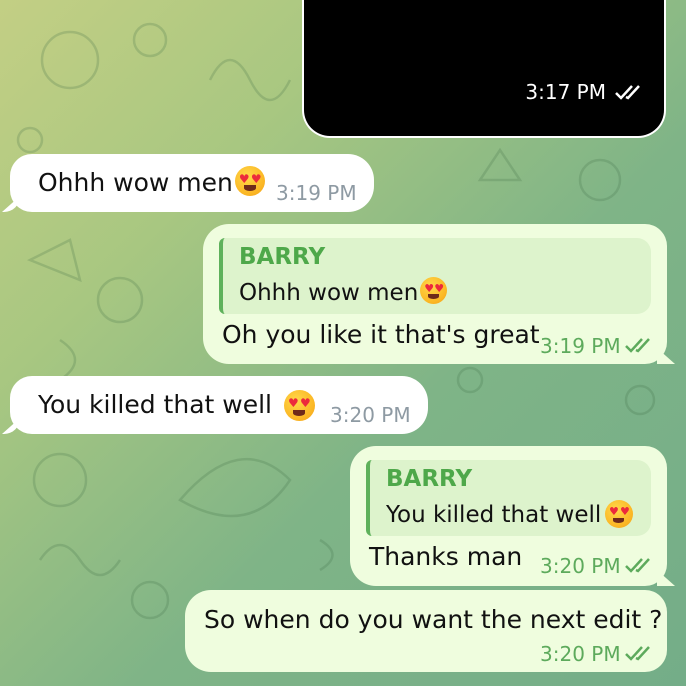  I want to click on reply-quote: BARRY You killed that well ♥ ♥, so click(508, 498).